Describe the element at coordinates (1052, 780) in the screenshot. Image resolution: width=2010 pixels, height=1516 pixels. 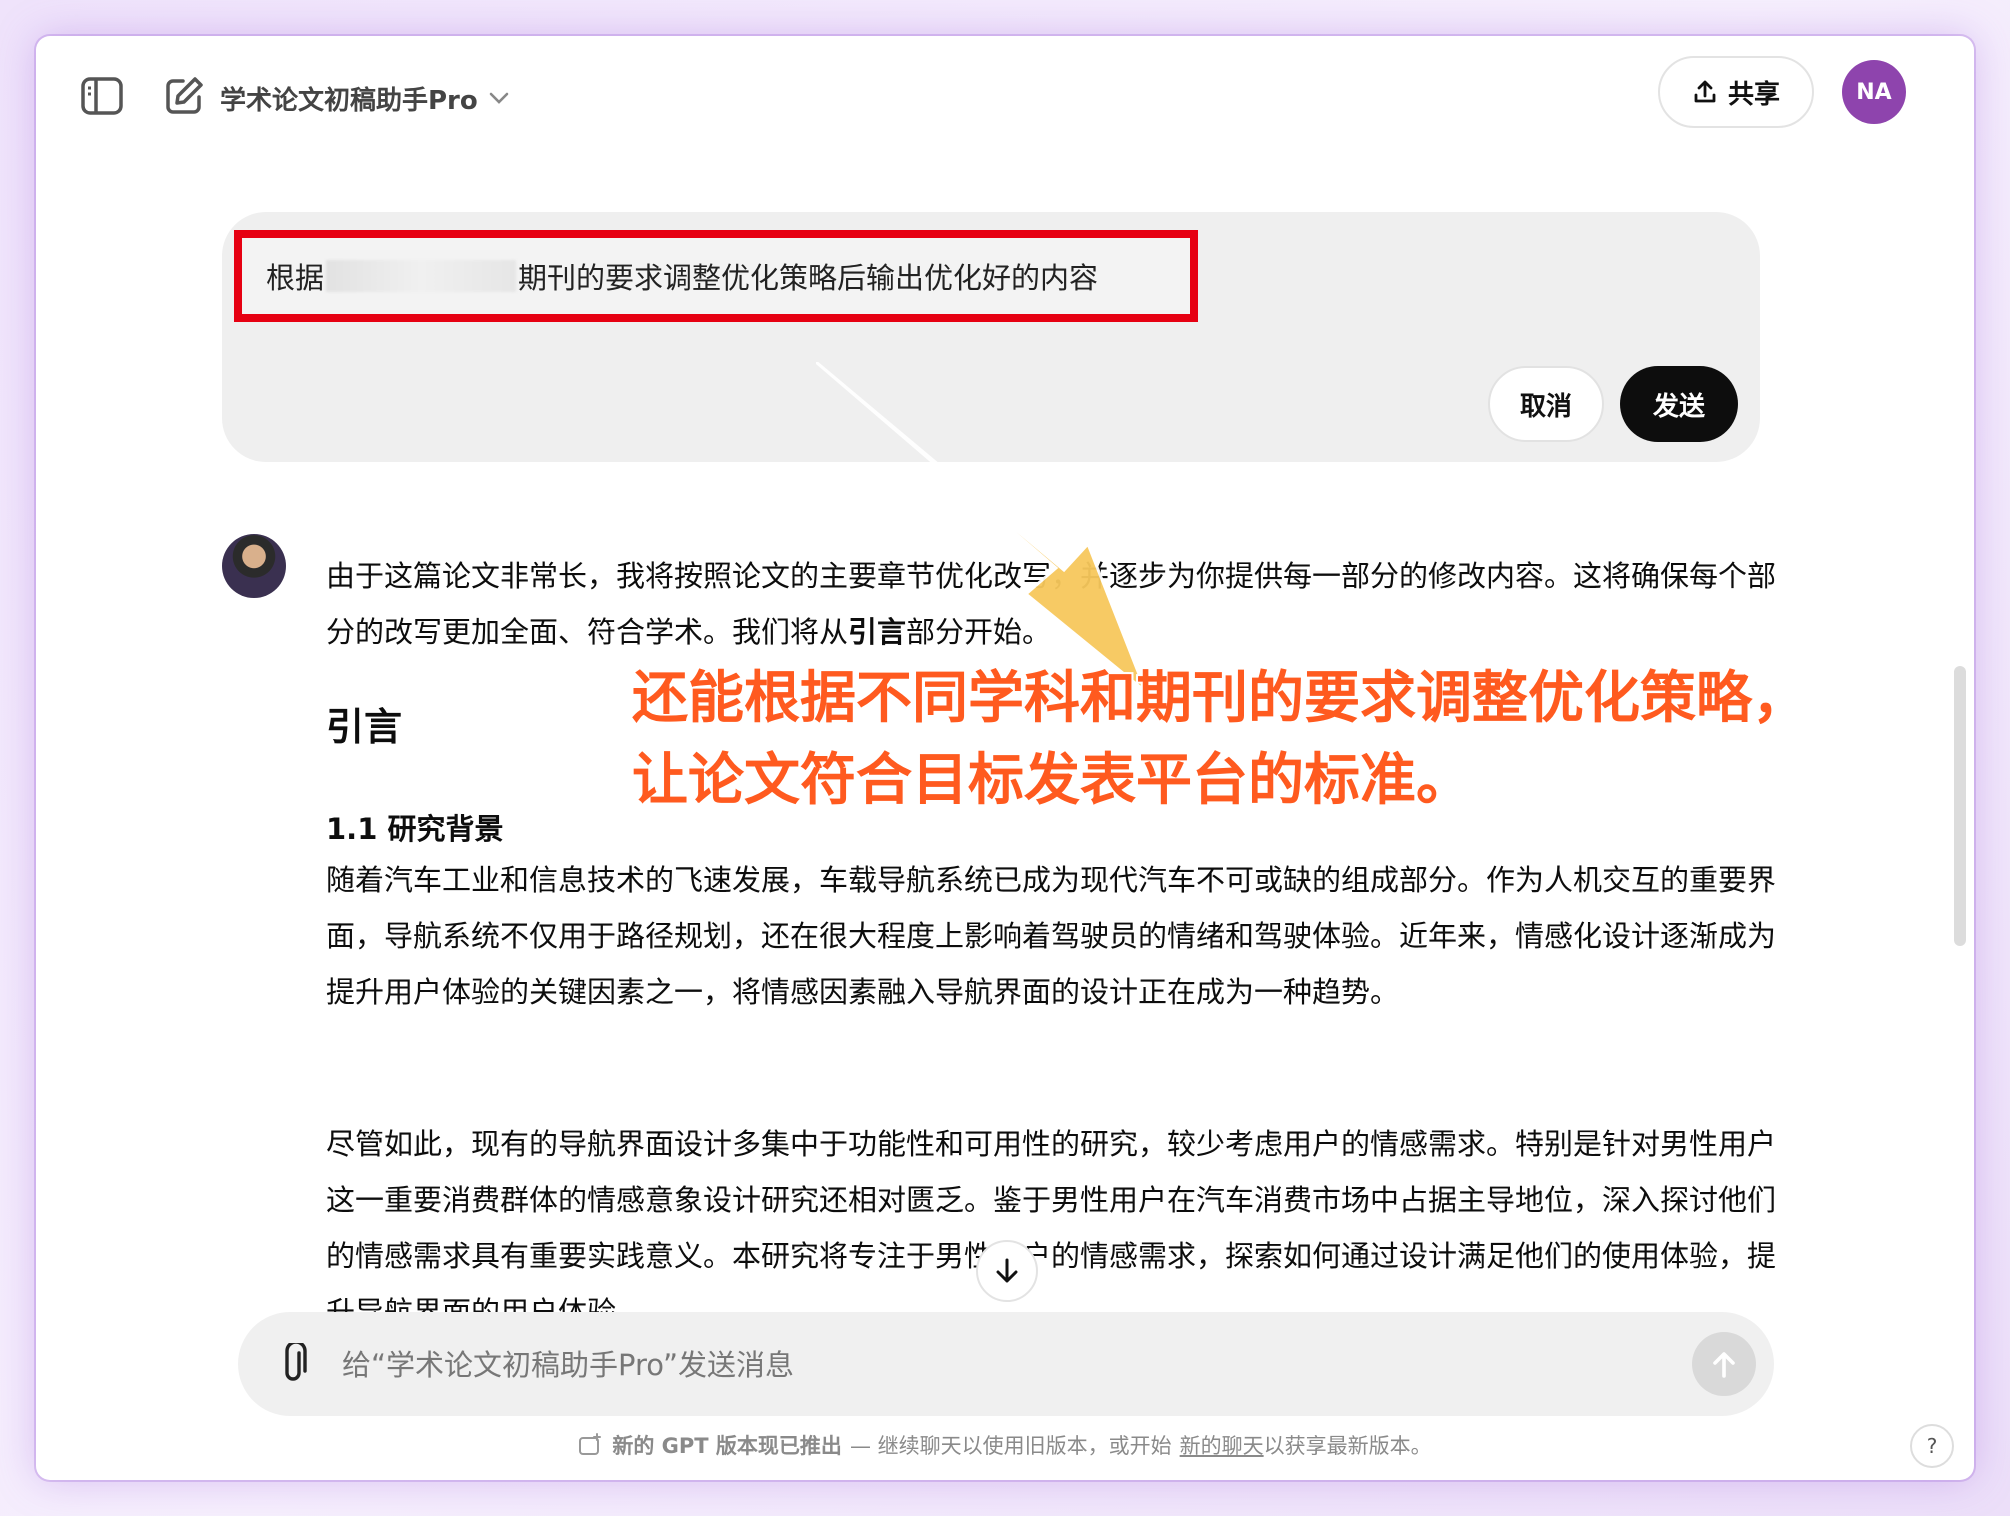
I see `annotation-line: 让论文符合目标发表平台的标准。` at that location.